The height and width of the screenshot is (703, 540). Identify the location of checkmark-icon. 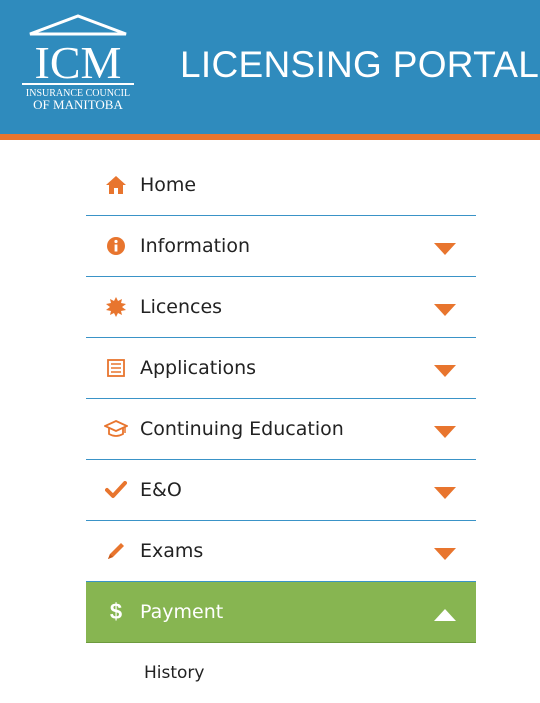
(116, 490).